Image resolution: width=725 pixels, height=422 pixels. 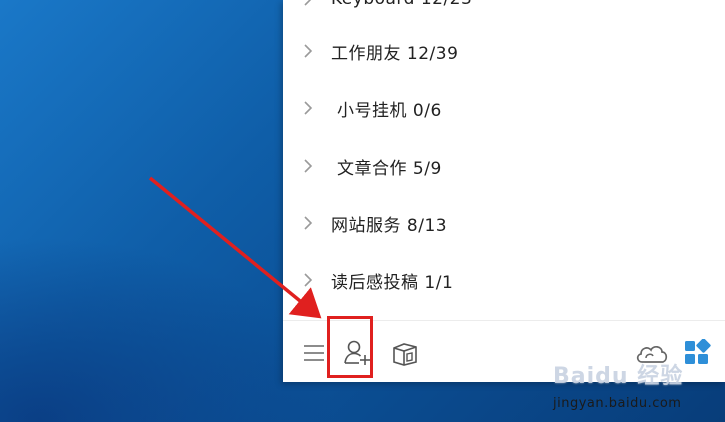 I want to click on baidu-watermark: Baidu 经验 jingyan.baidu.com, so click(x=638, y=388).